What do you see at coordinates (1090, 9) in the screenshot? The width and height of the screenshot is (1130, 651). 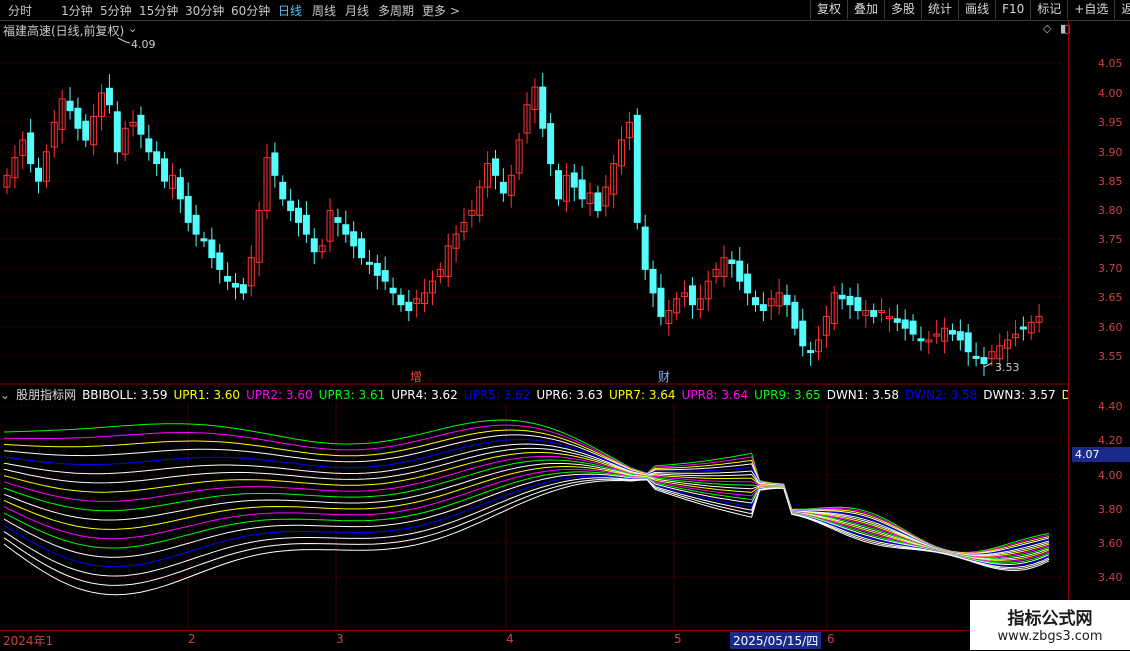 I see `add-watchlist-button: +自选` at bounding box center [1090, 9].